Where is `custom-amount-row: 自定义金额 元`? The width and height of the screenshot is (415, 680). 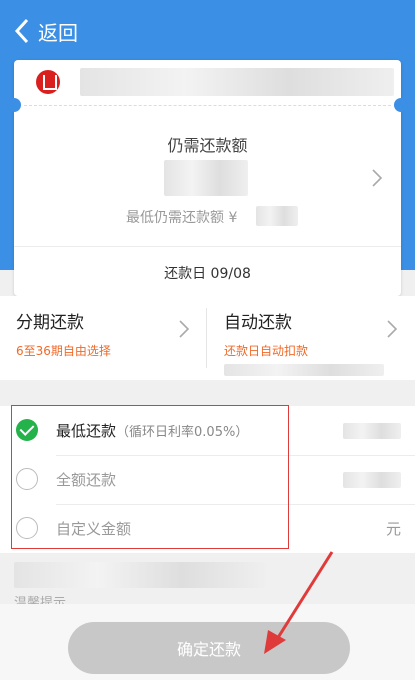 custom-amount-row: 自定义金额 元 is located at coordinates (207, 528).